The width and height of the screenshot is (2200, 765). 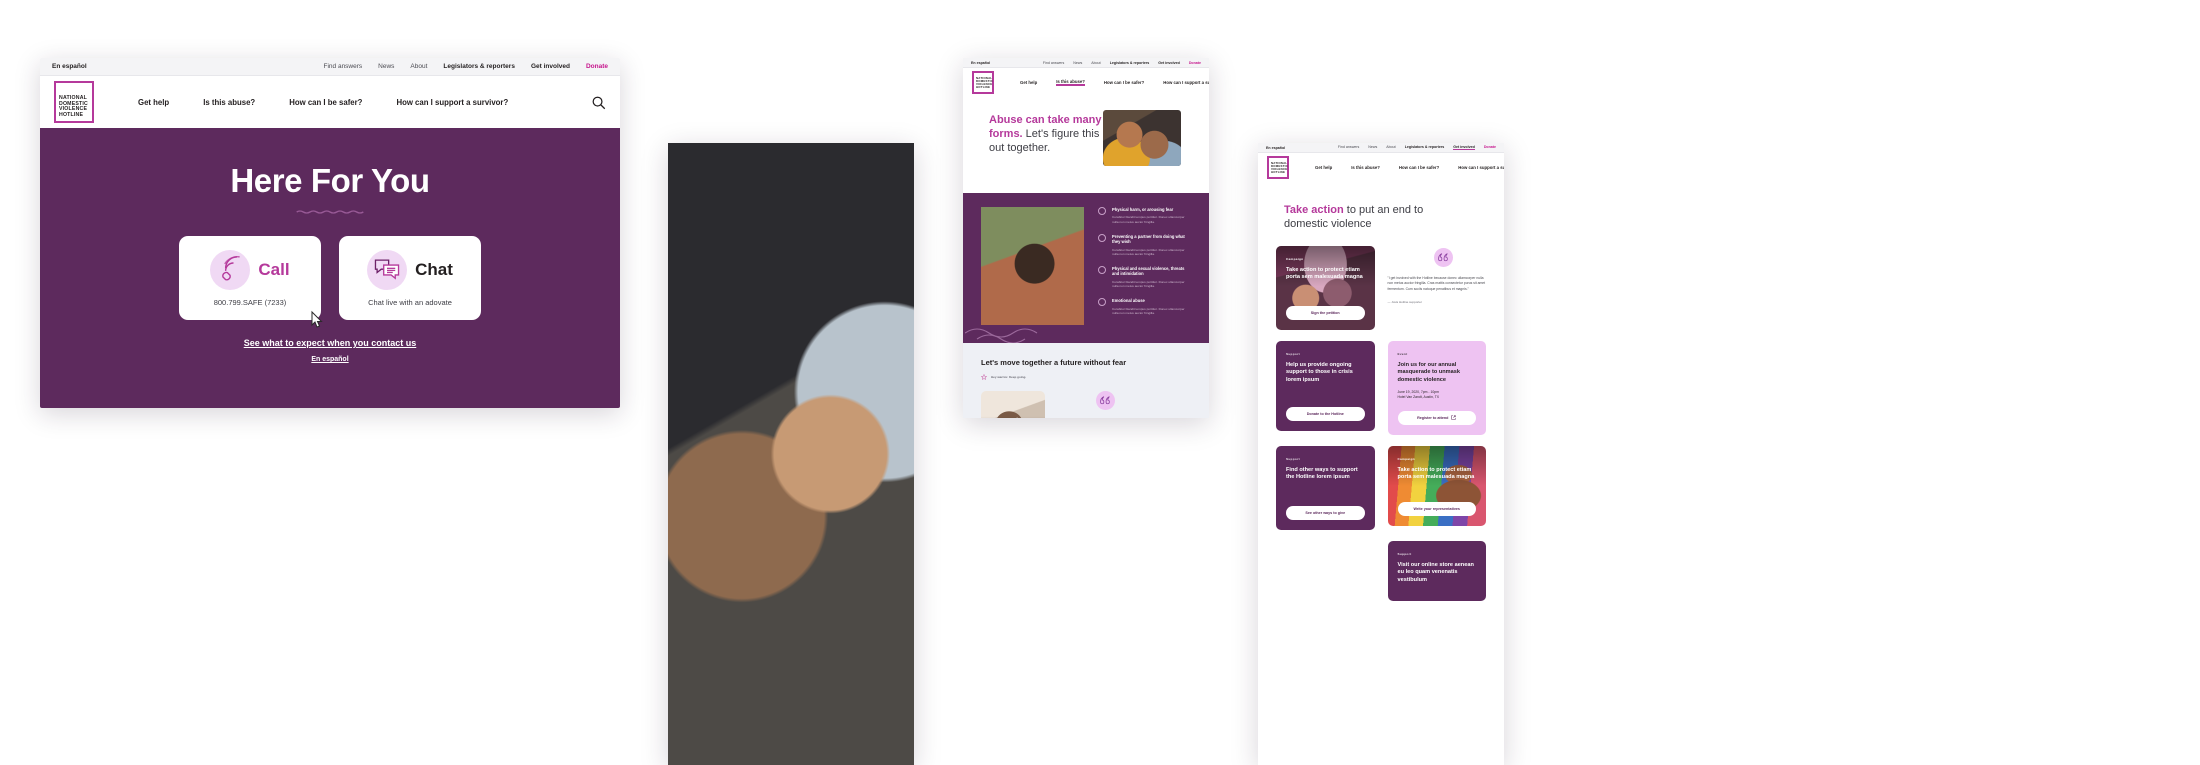 I want to click on action-card-kicker: Campaign, so click(x=1295, y=258).